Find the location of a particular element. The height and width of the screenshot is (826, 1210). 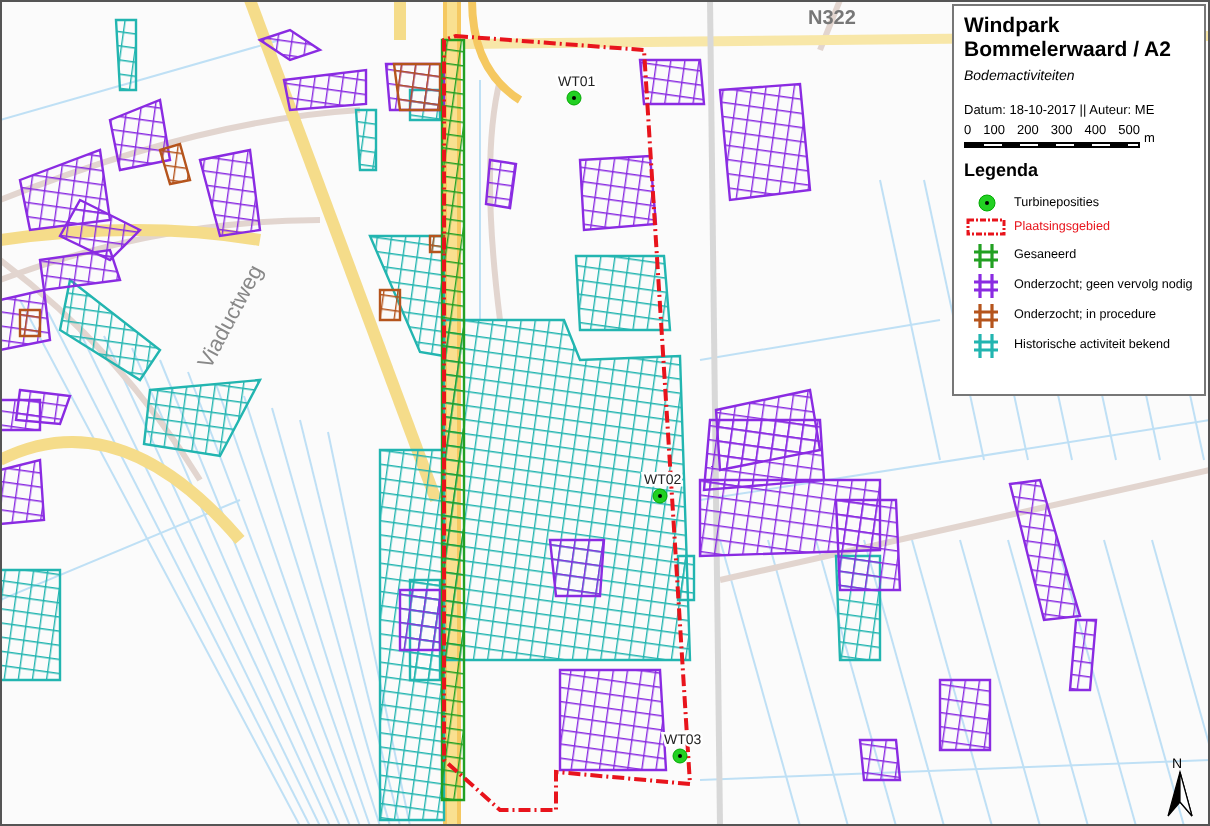

road-label: N322 is located at coordinates (832, 19).